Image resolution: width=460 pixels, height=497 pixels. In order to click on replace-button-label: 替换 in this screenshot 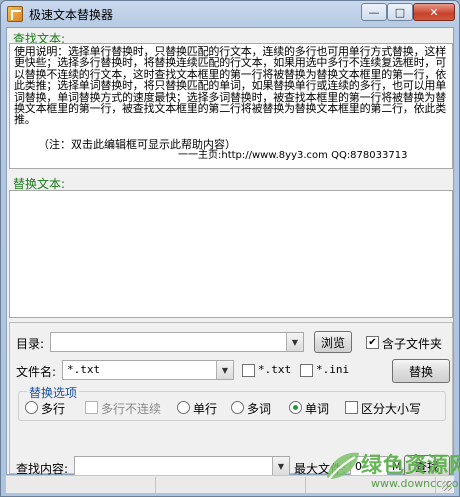, I will do `click(420, 371)`.